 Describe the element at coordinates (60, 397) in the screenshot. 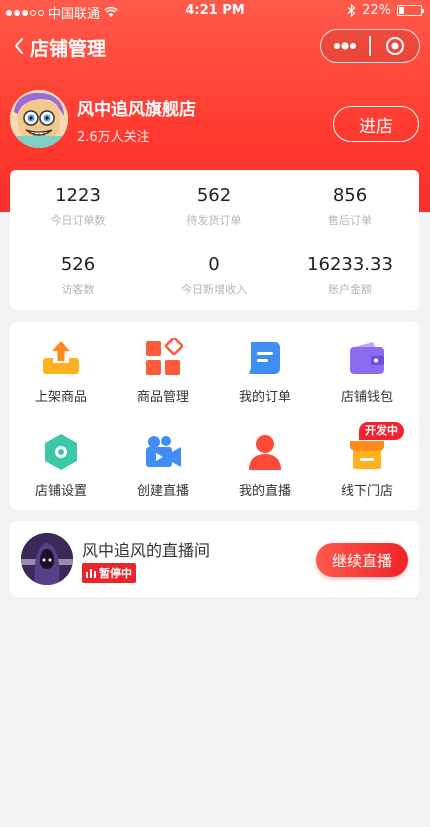

I see `menu-item-label: 上架商品` at that location.